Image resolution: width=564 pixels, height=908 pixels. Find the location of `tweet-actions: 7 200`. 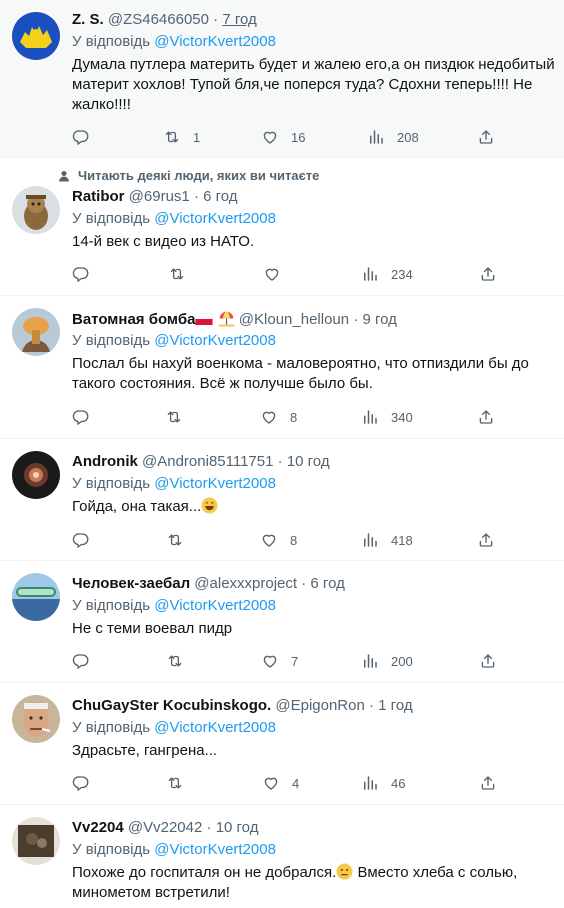

tweet-actions: 7 200 is located at coordinates (286, 661).